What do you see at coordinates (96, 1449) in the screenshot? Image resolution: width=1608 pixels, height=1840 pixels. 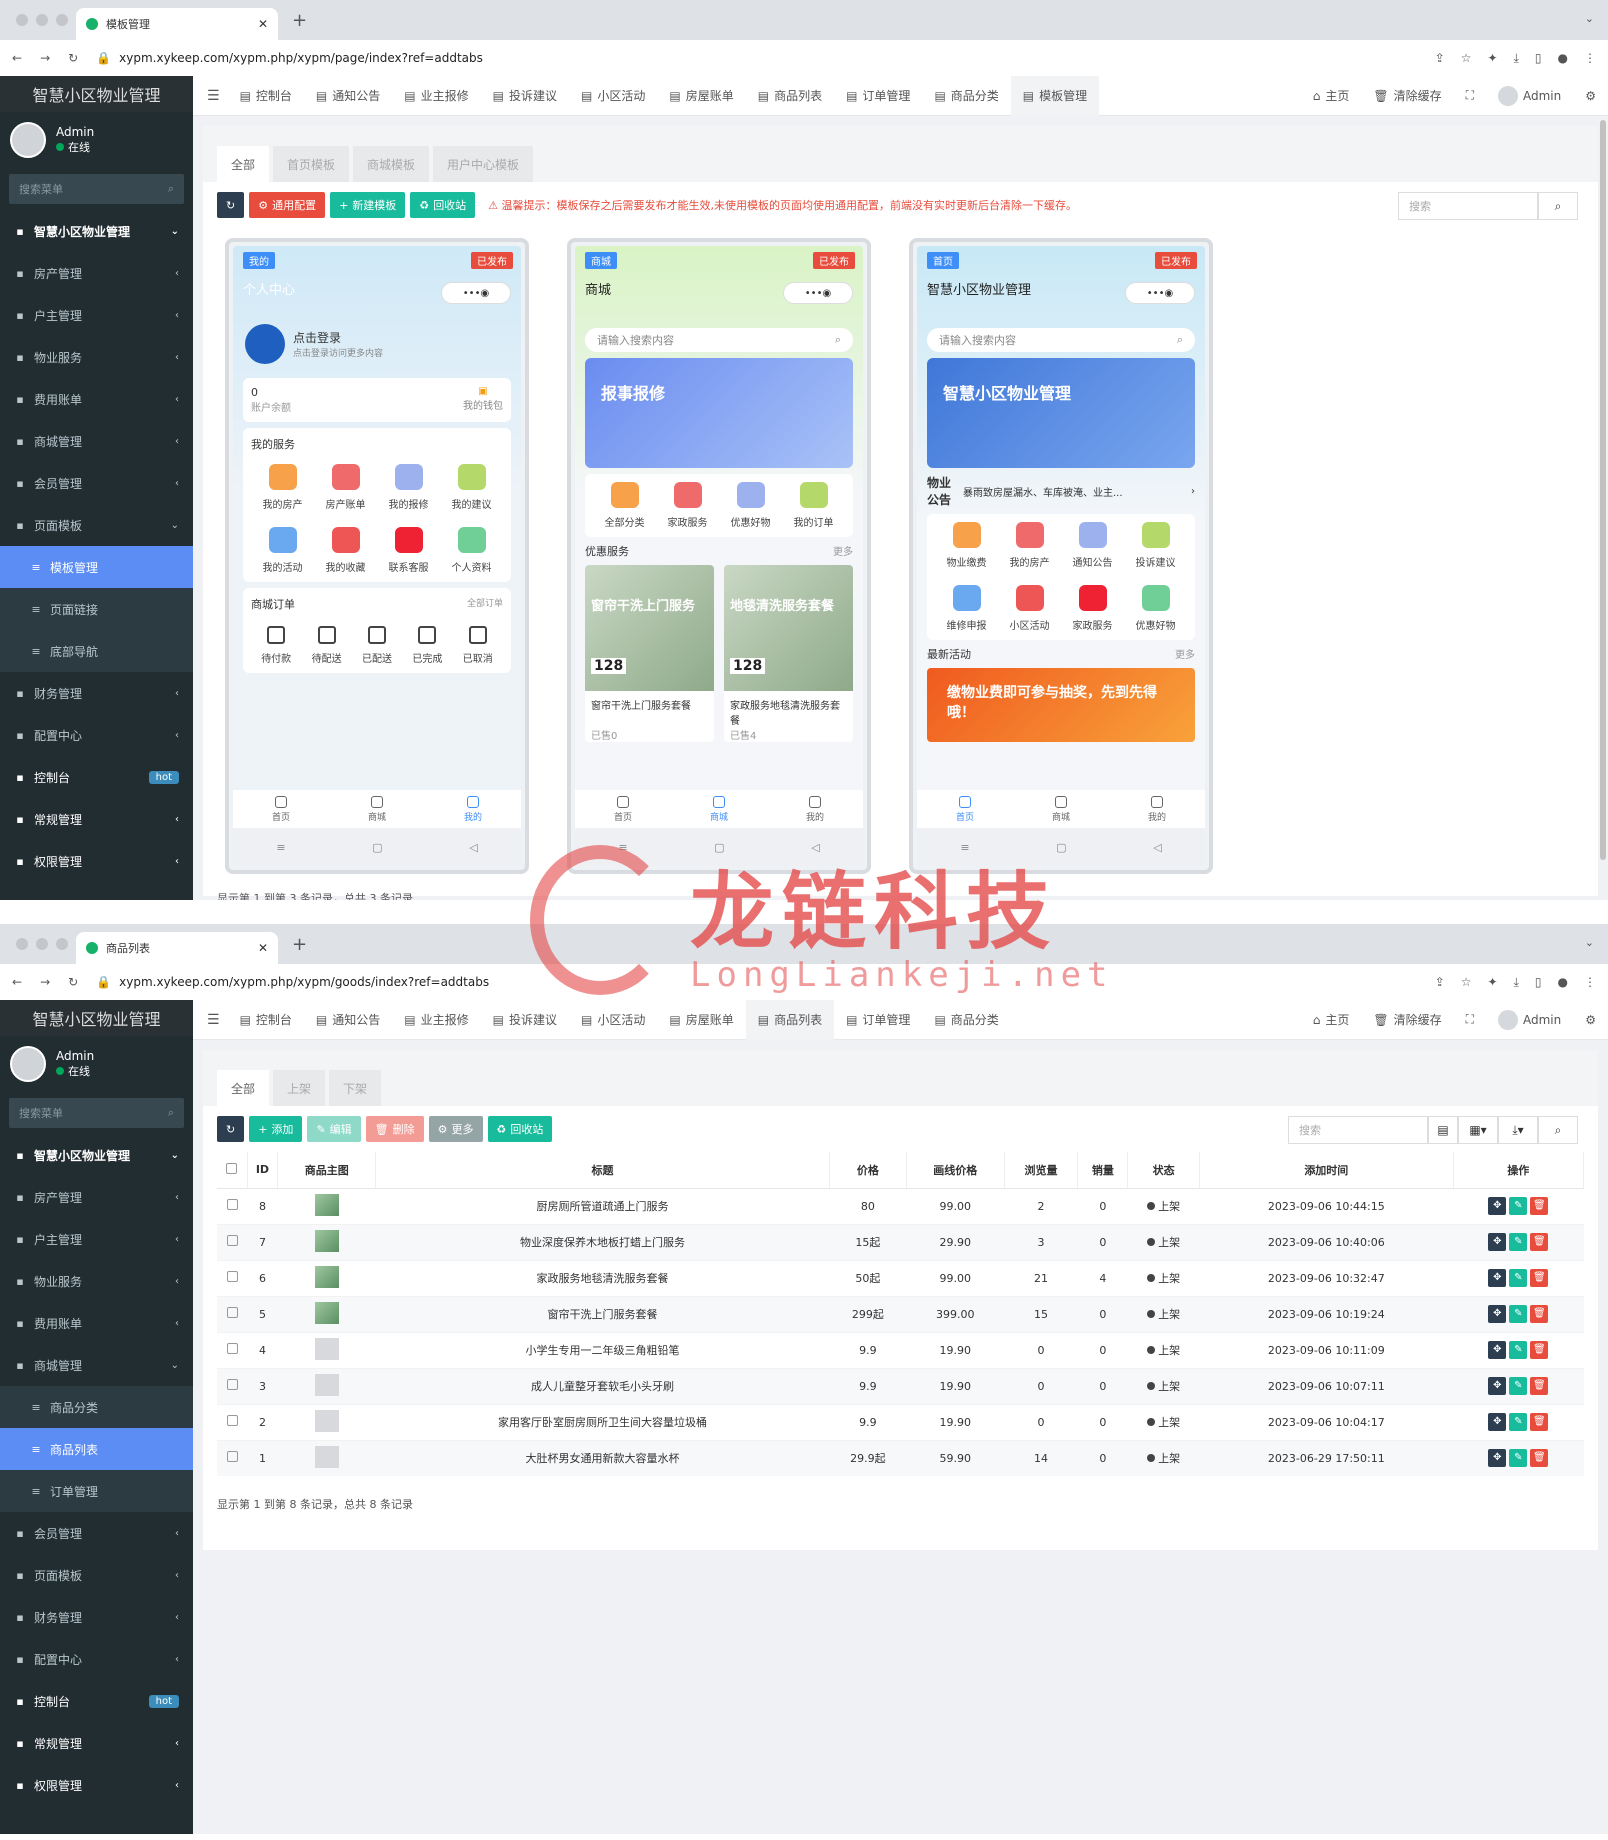 I see `sidebar-item-7: ≡ 商品列表` at bounding box center [96, 1449].